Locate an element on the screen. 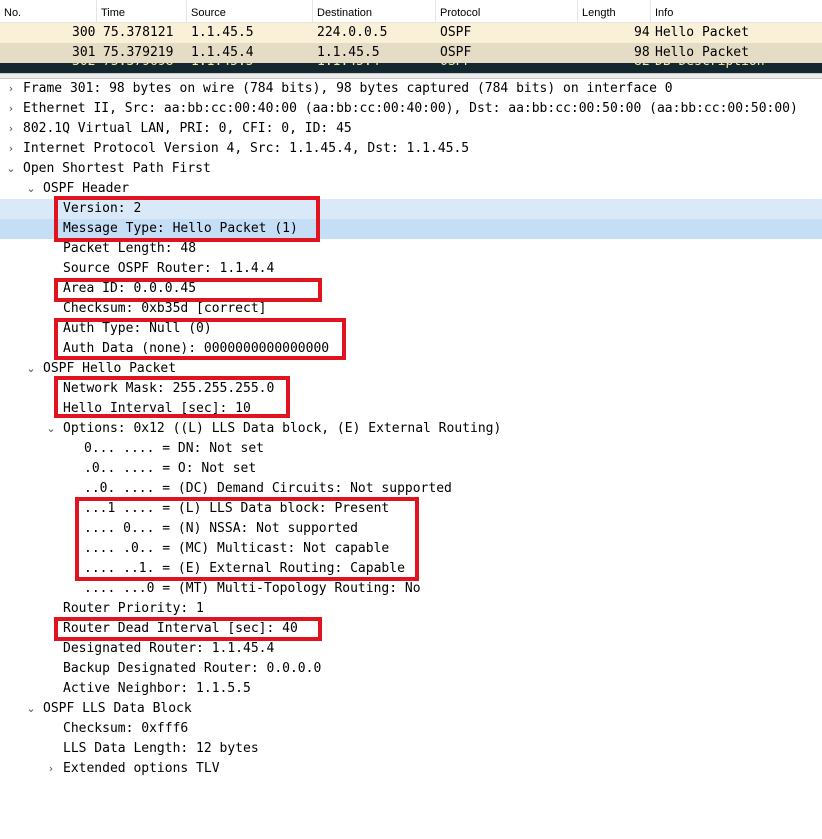 The image size is (822, 839). packet-source: 1.1.45.5 is located at coordinates (222, 67).